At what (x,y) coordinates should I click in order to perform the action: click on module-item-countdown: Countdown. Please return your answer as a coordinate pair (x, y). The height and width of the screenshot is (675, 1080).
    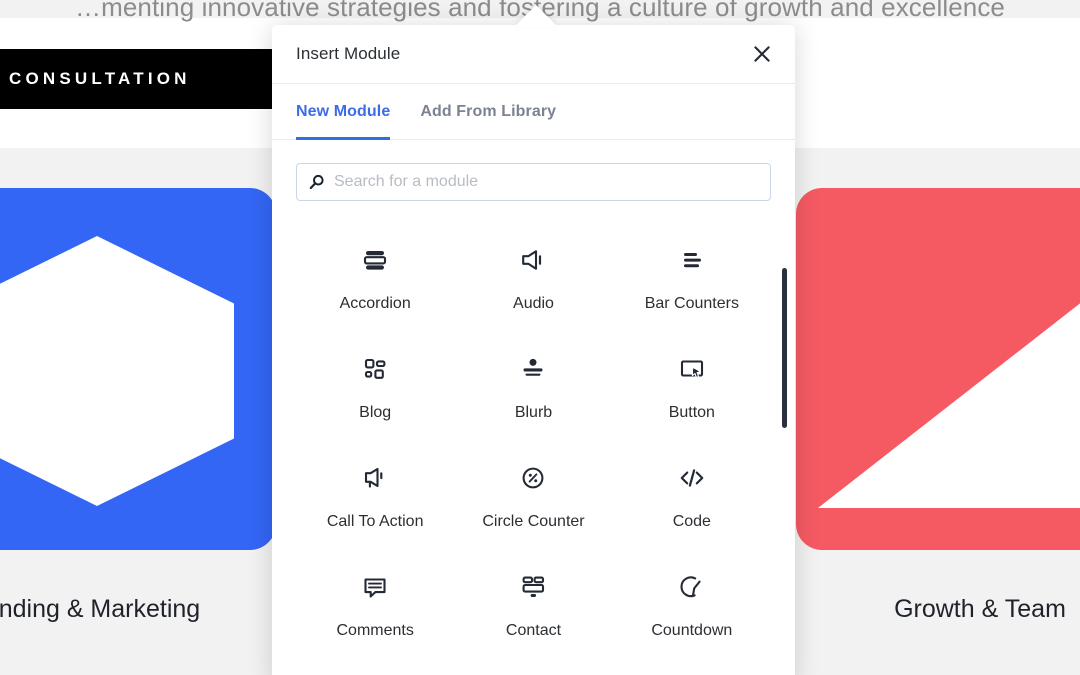
    Looking at the image, I should click on (692, 603).